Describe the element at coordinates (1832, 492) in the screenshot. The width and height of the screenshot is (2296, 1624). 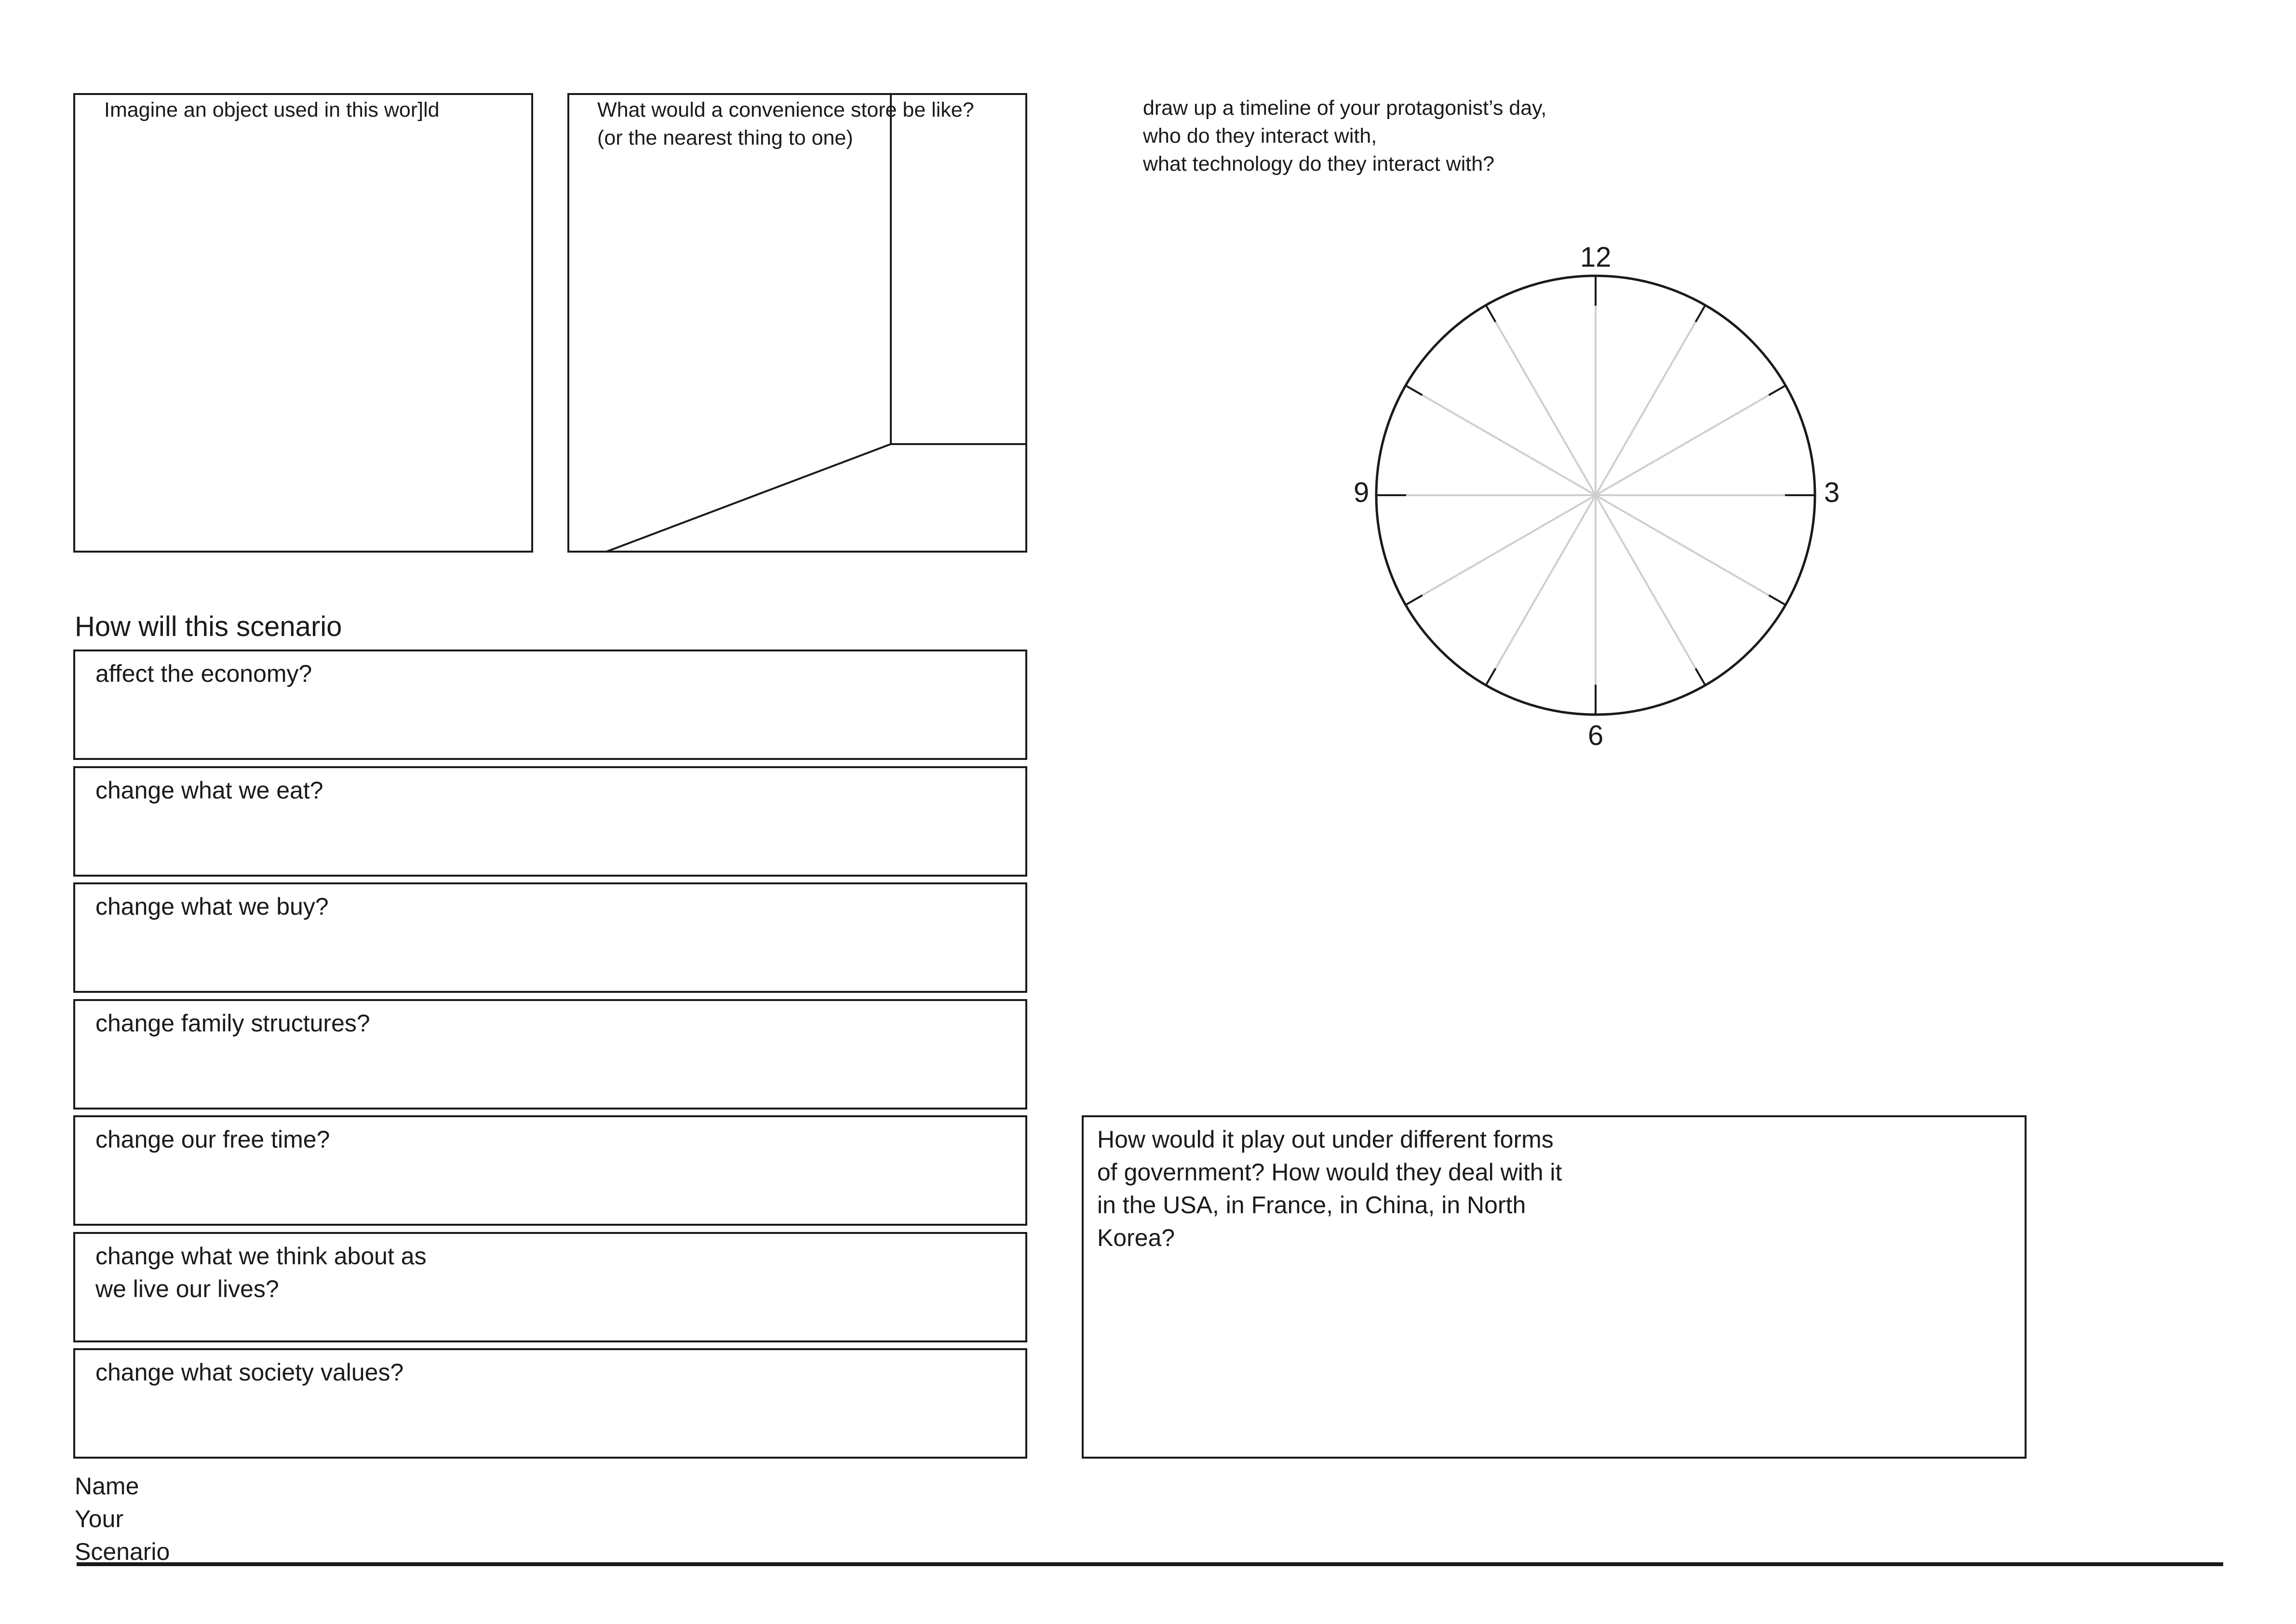
I see `clock-label-3: 3` at that location.